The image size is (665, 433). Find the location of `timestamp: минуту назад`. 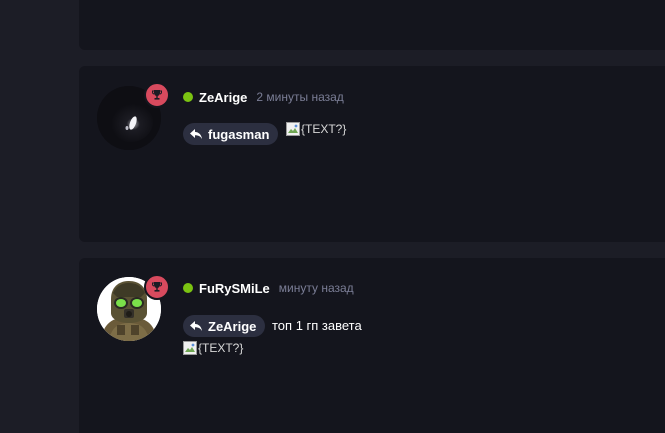

timestamp: минуту назад is located at coordinates (316, 288).